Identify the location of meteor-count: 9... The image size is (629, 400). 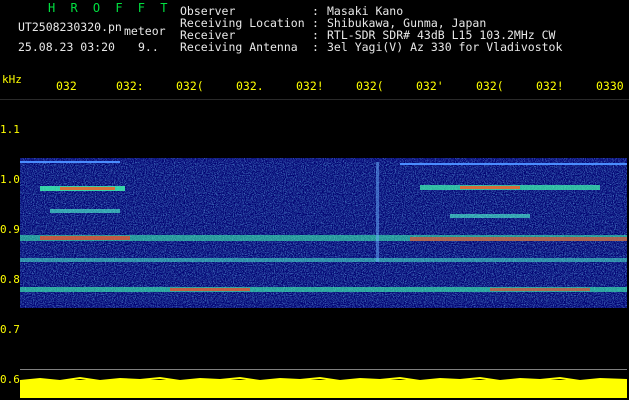
(148, 47).